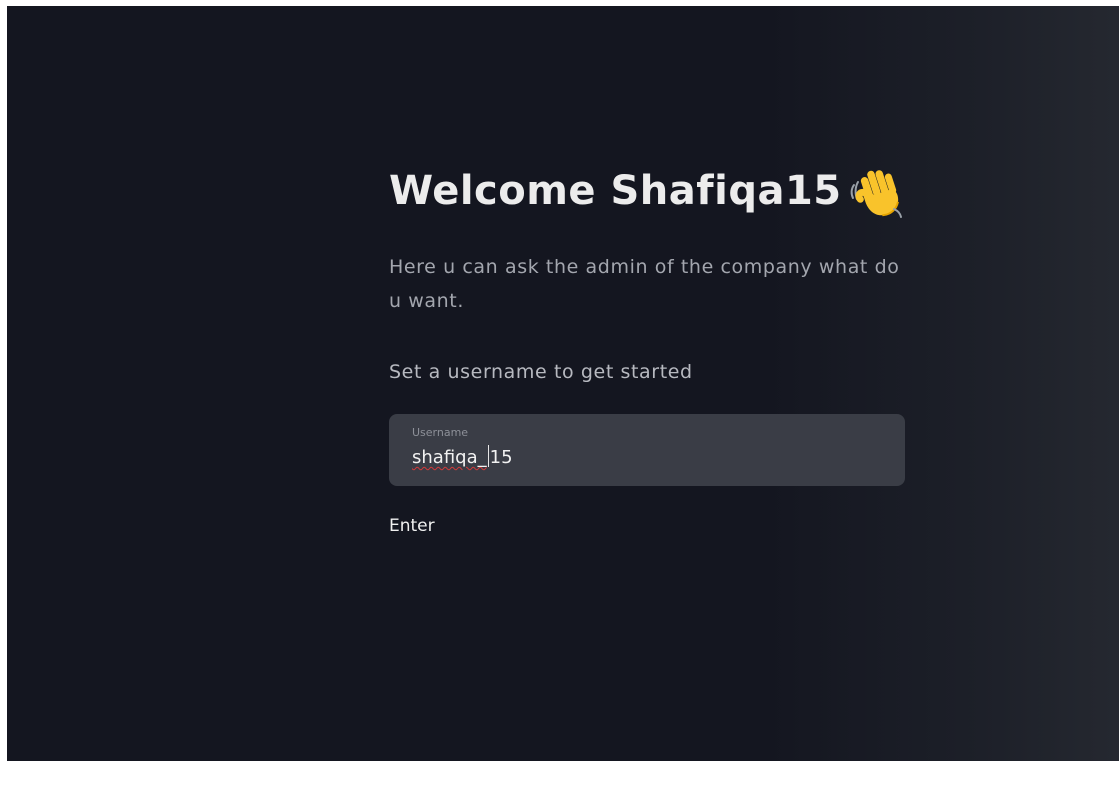 The width and height of the screenshot is (1119, 787). I want to click on enter-button: Enter, so click(412, 526).